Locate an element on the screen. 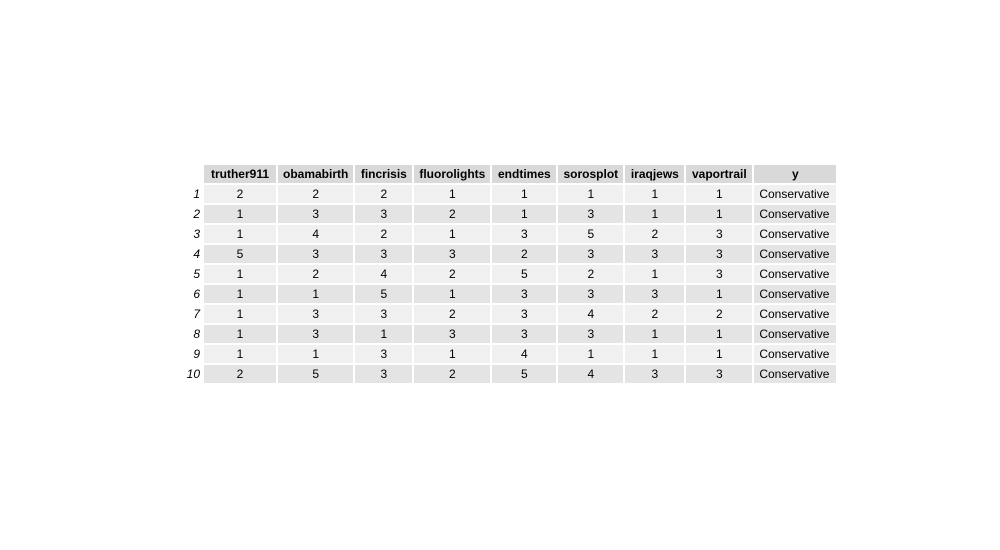 The height and width of the screenshot is (550, 1000). table-cell-truther911: 5 is located at coordinates (240, 254).